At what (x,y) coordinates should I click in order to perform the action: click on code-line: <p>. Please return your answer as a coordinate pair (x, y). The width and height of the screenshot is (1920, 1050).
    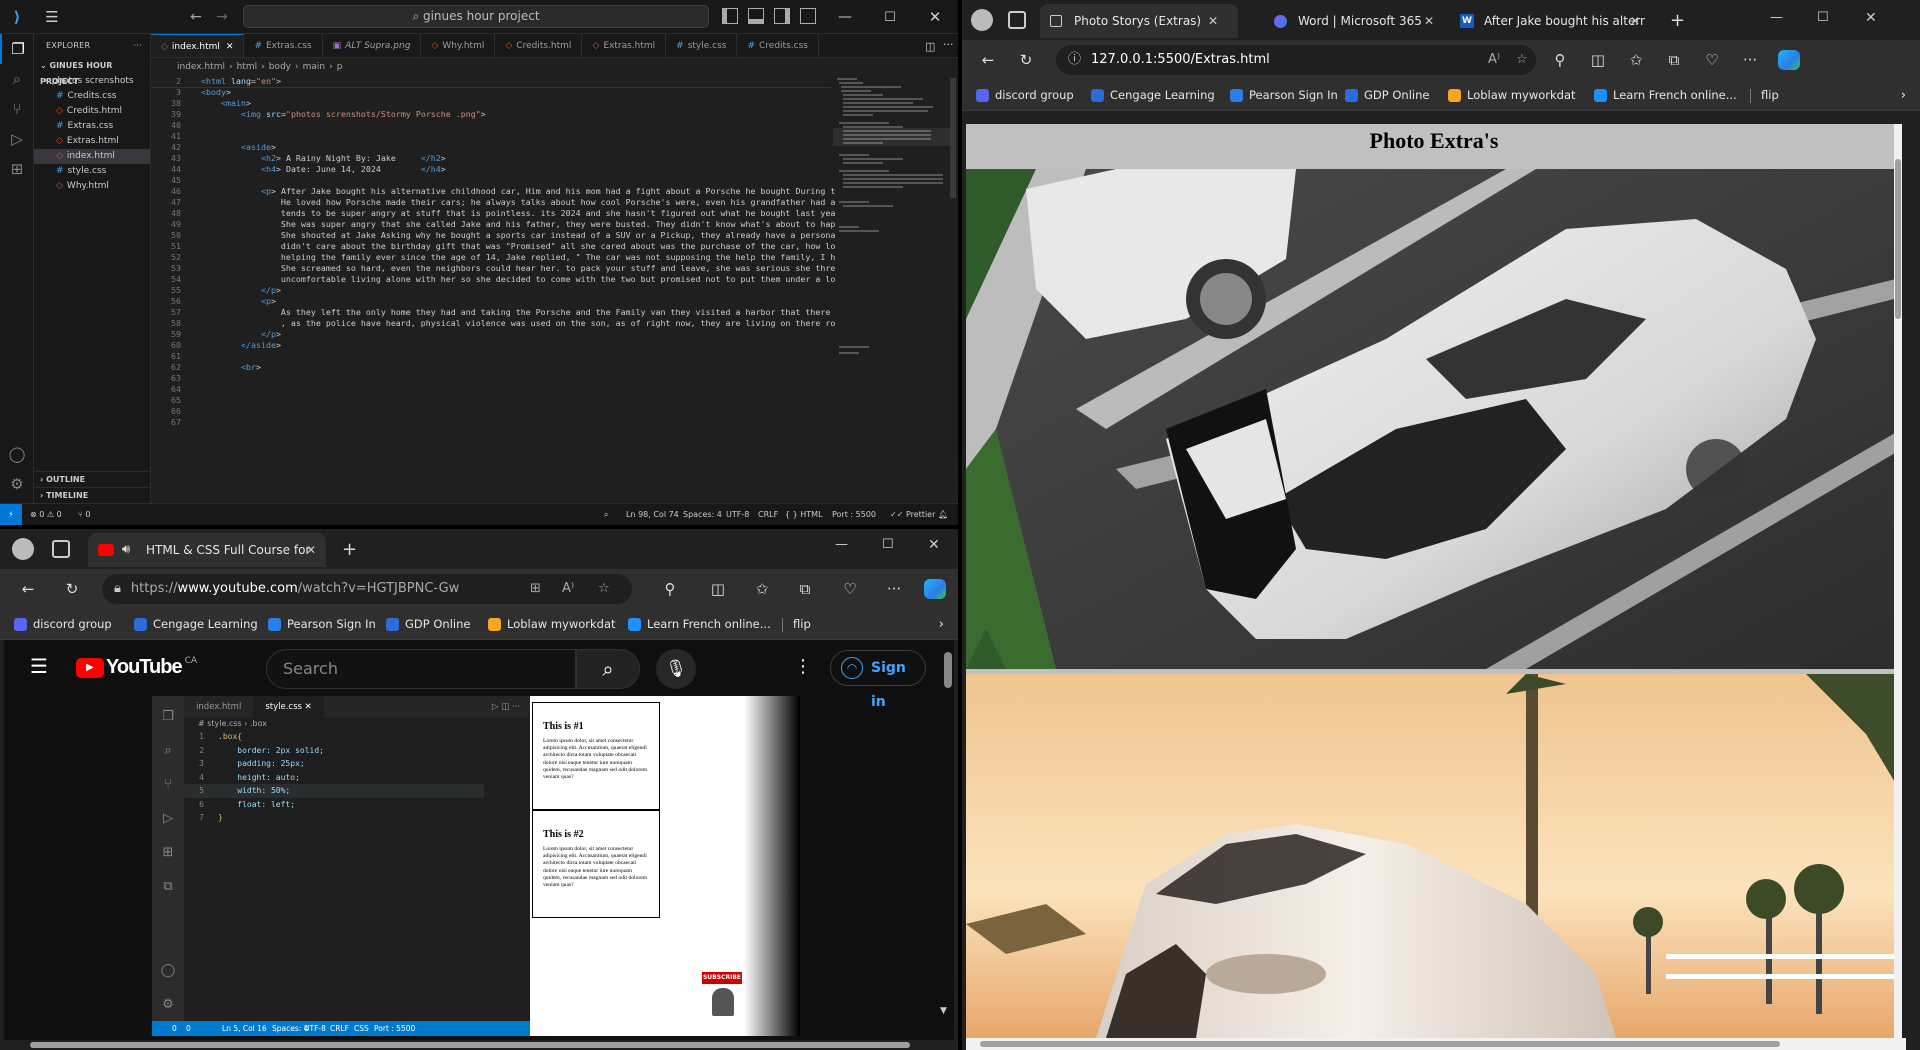
    Looking at the image, I should click on (238, 301).